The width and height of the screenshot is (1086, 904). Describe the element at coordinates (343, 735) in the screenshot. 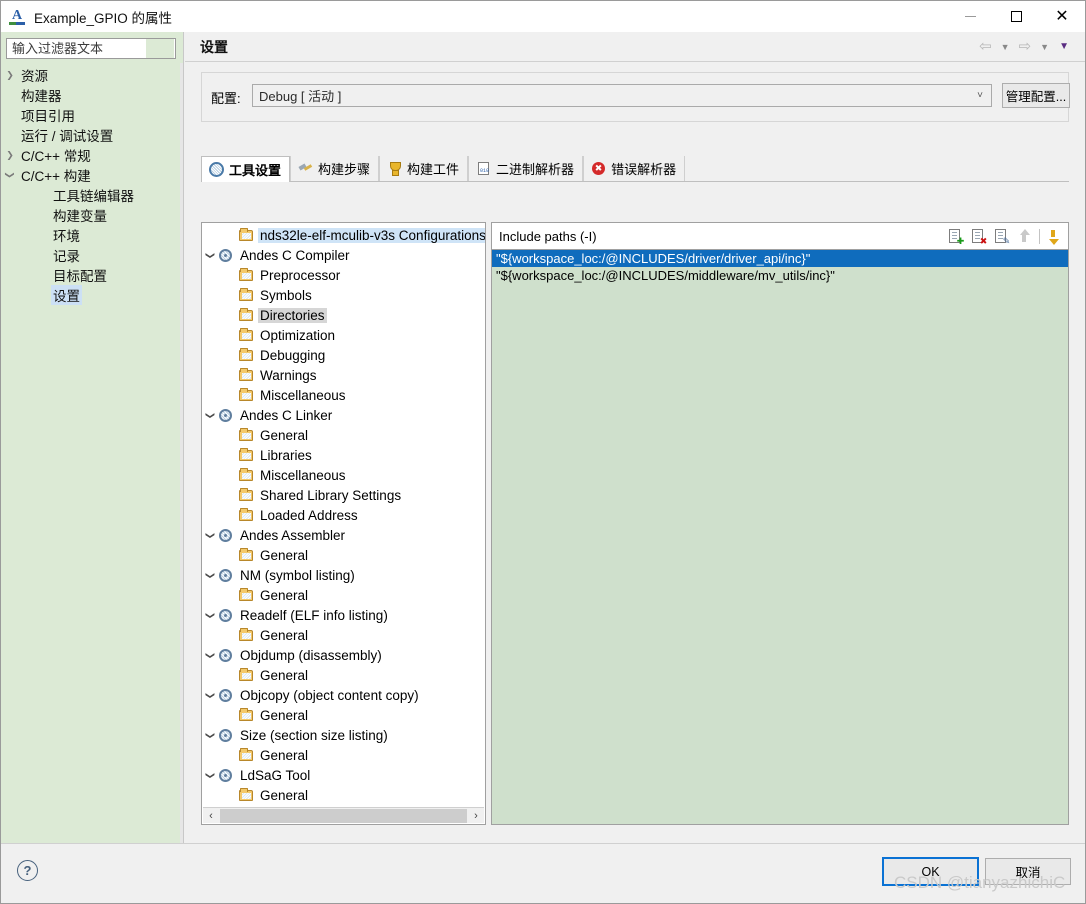

I see `tool-tree-item: Size (section size listing)` at that location.